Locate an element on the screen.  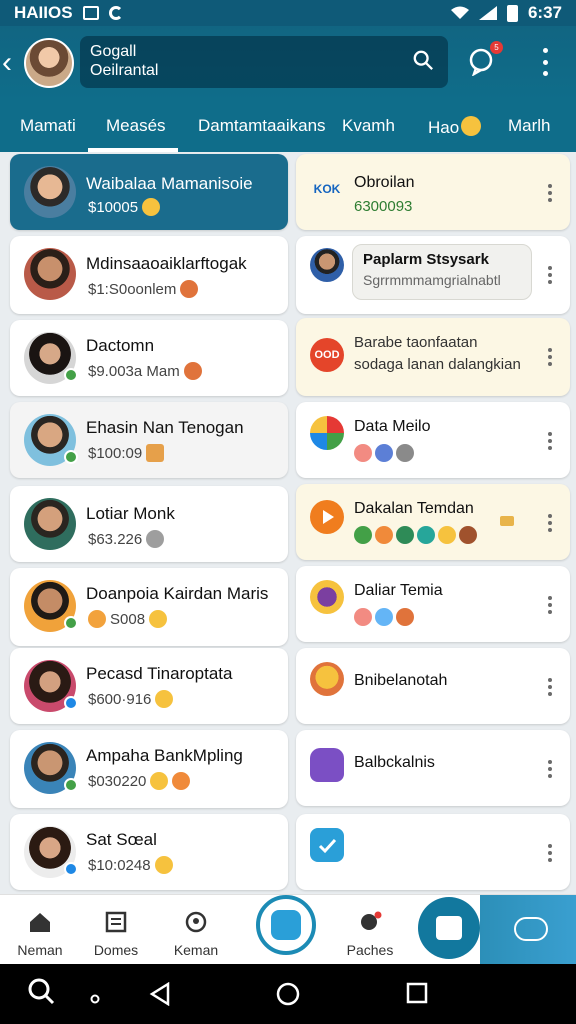
list-item: Doanpoia Kairdan Maris S008 is located at coordinates (149, 607).